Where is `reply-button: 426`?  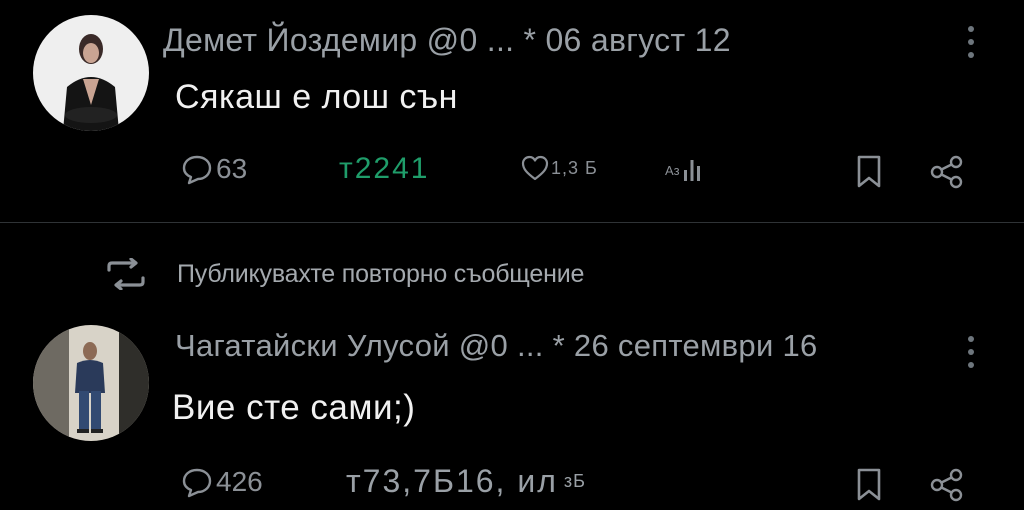 reply-button: 426 is located at coordinates (221, 482).